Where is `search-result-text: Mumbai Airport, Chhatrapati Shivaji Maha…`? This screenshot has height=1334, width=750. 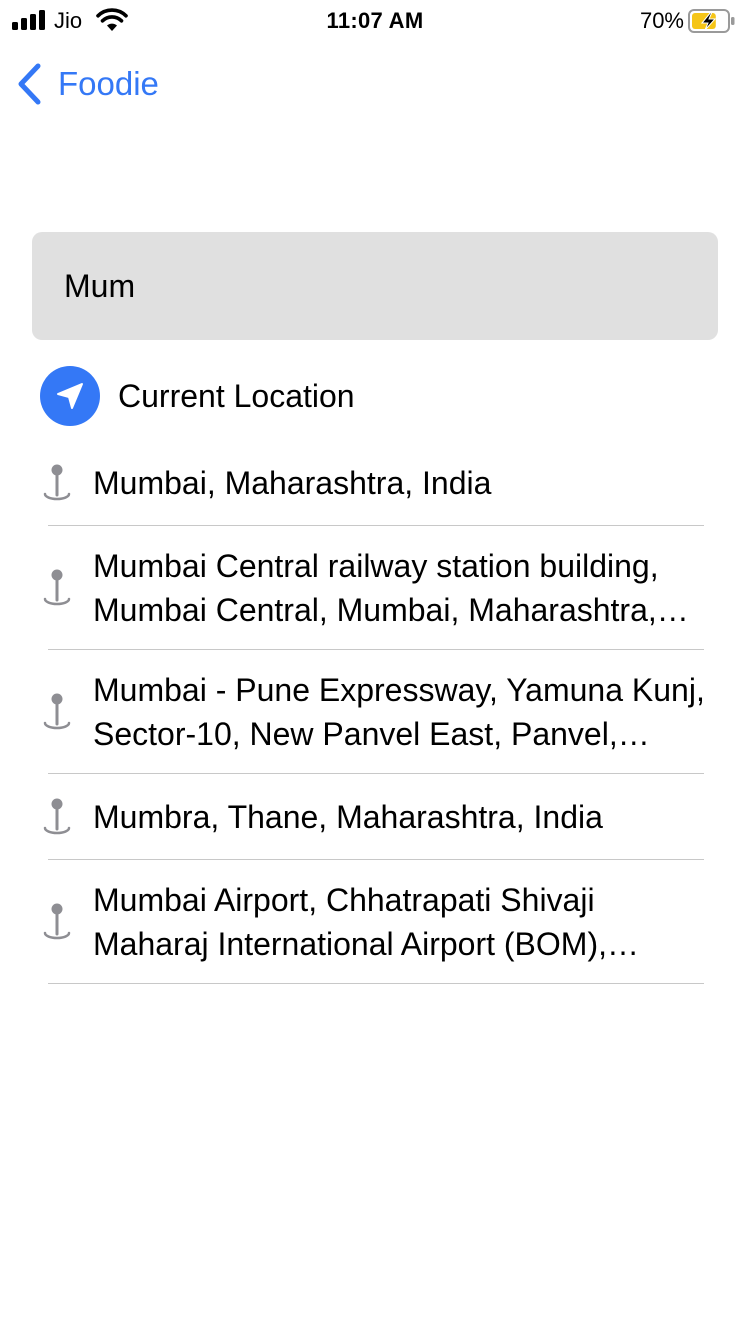 search-result-text: Mumbai Airport, Chhatrapati Shivaji Maha… is located at coordinates (350, 922).